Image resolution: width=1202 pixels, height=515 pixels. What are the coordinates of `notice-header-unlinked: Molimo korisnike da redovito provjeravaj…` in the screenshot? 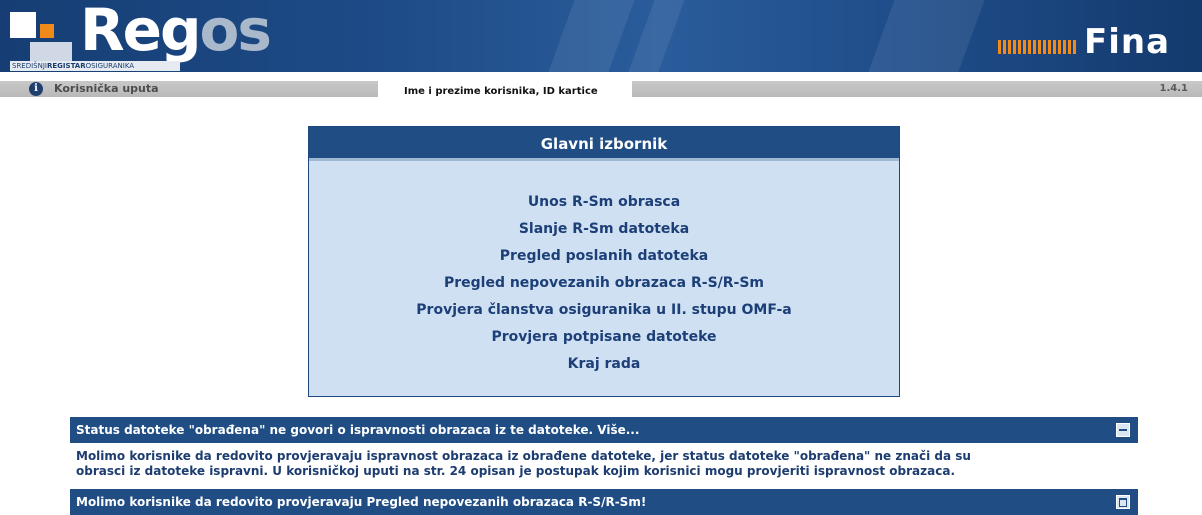 It's located at (604, 502).